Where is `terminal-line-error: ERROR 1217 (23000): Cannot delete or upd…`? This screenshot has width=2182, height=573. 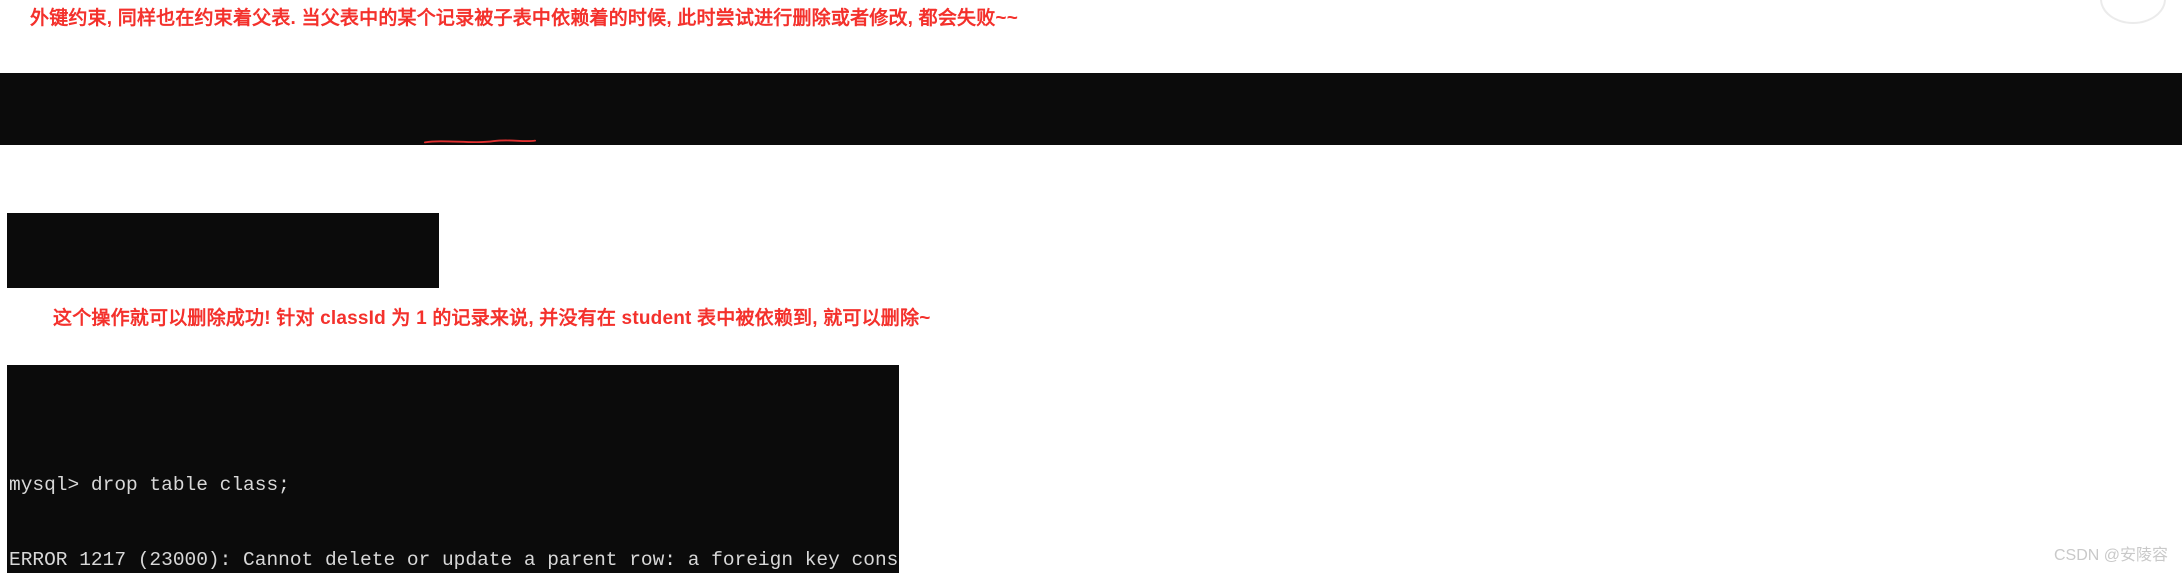 terminal-line-error: ERROR 1217 (23000): Cannot delete or upd… is located at coordinates (454, 560).